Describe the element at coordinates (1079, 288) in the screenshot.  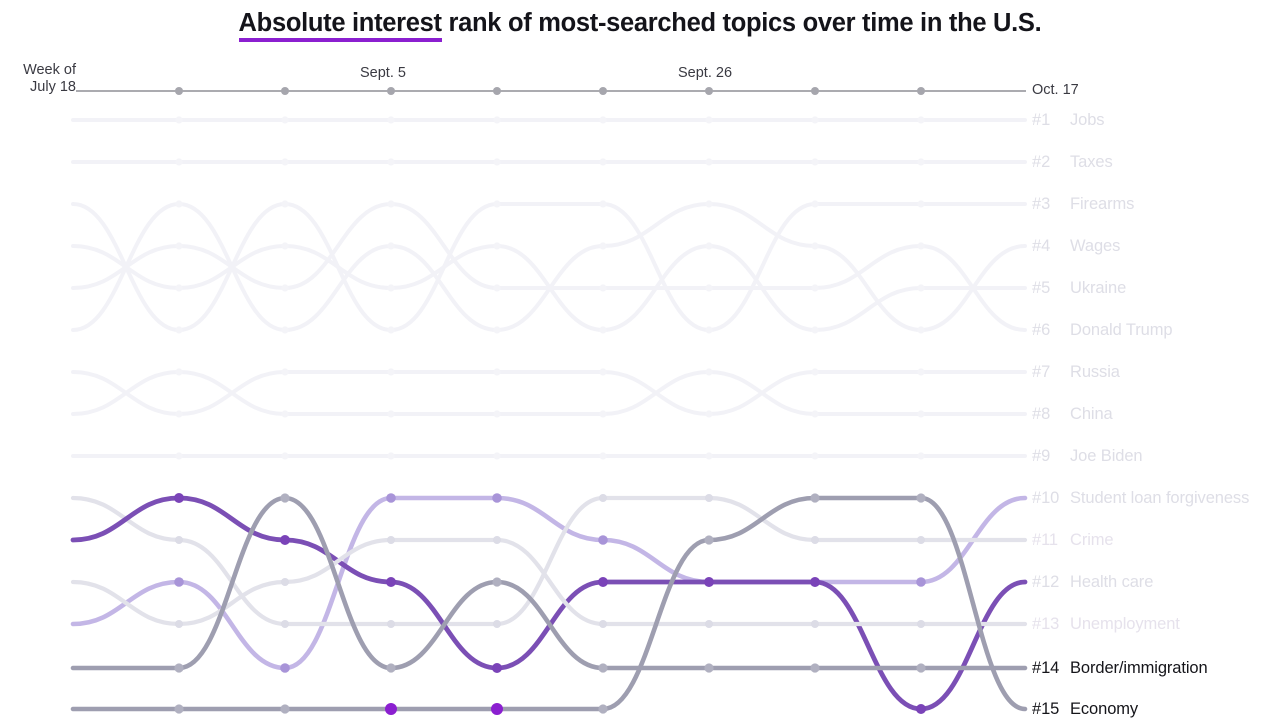
I see `rank-label-5: #5 Ukraine` at that location.